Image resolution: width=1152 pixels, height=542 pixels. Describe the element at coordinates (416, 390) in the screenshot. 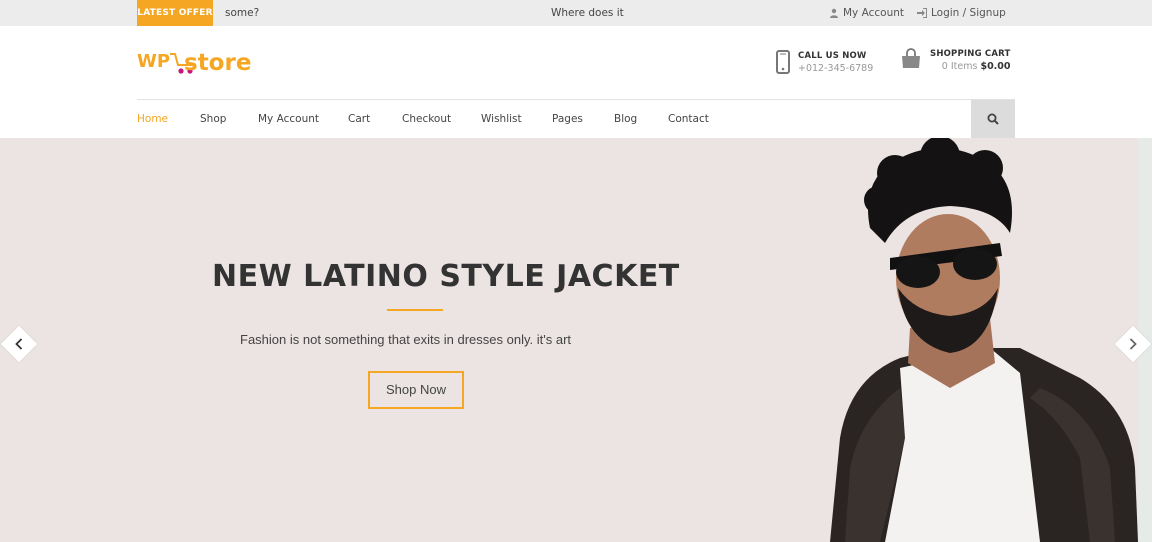

I see `shop-now-button: Shop Now` at that location.